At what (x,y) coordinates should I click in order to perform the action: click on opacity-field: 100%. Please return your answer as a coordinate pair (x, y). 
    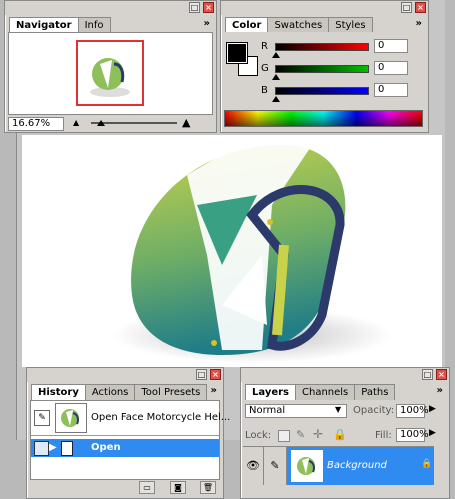
    Looking at the image, I should click on (412, 411).